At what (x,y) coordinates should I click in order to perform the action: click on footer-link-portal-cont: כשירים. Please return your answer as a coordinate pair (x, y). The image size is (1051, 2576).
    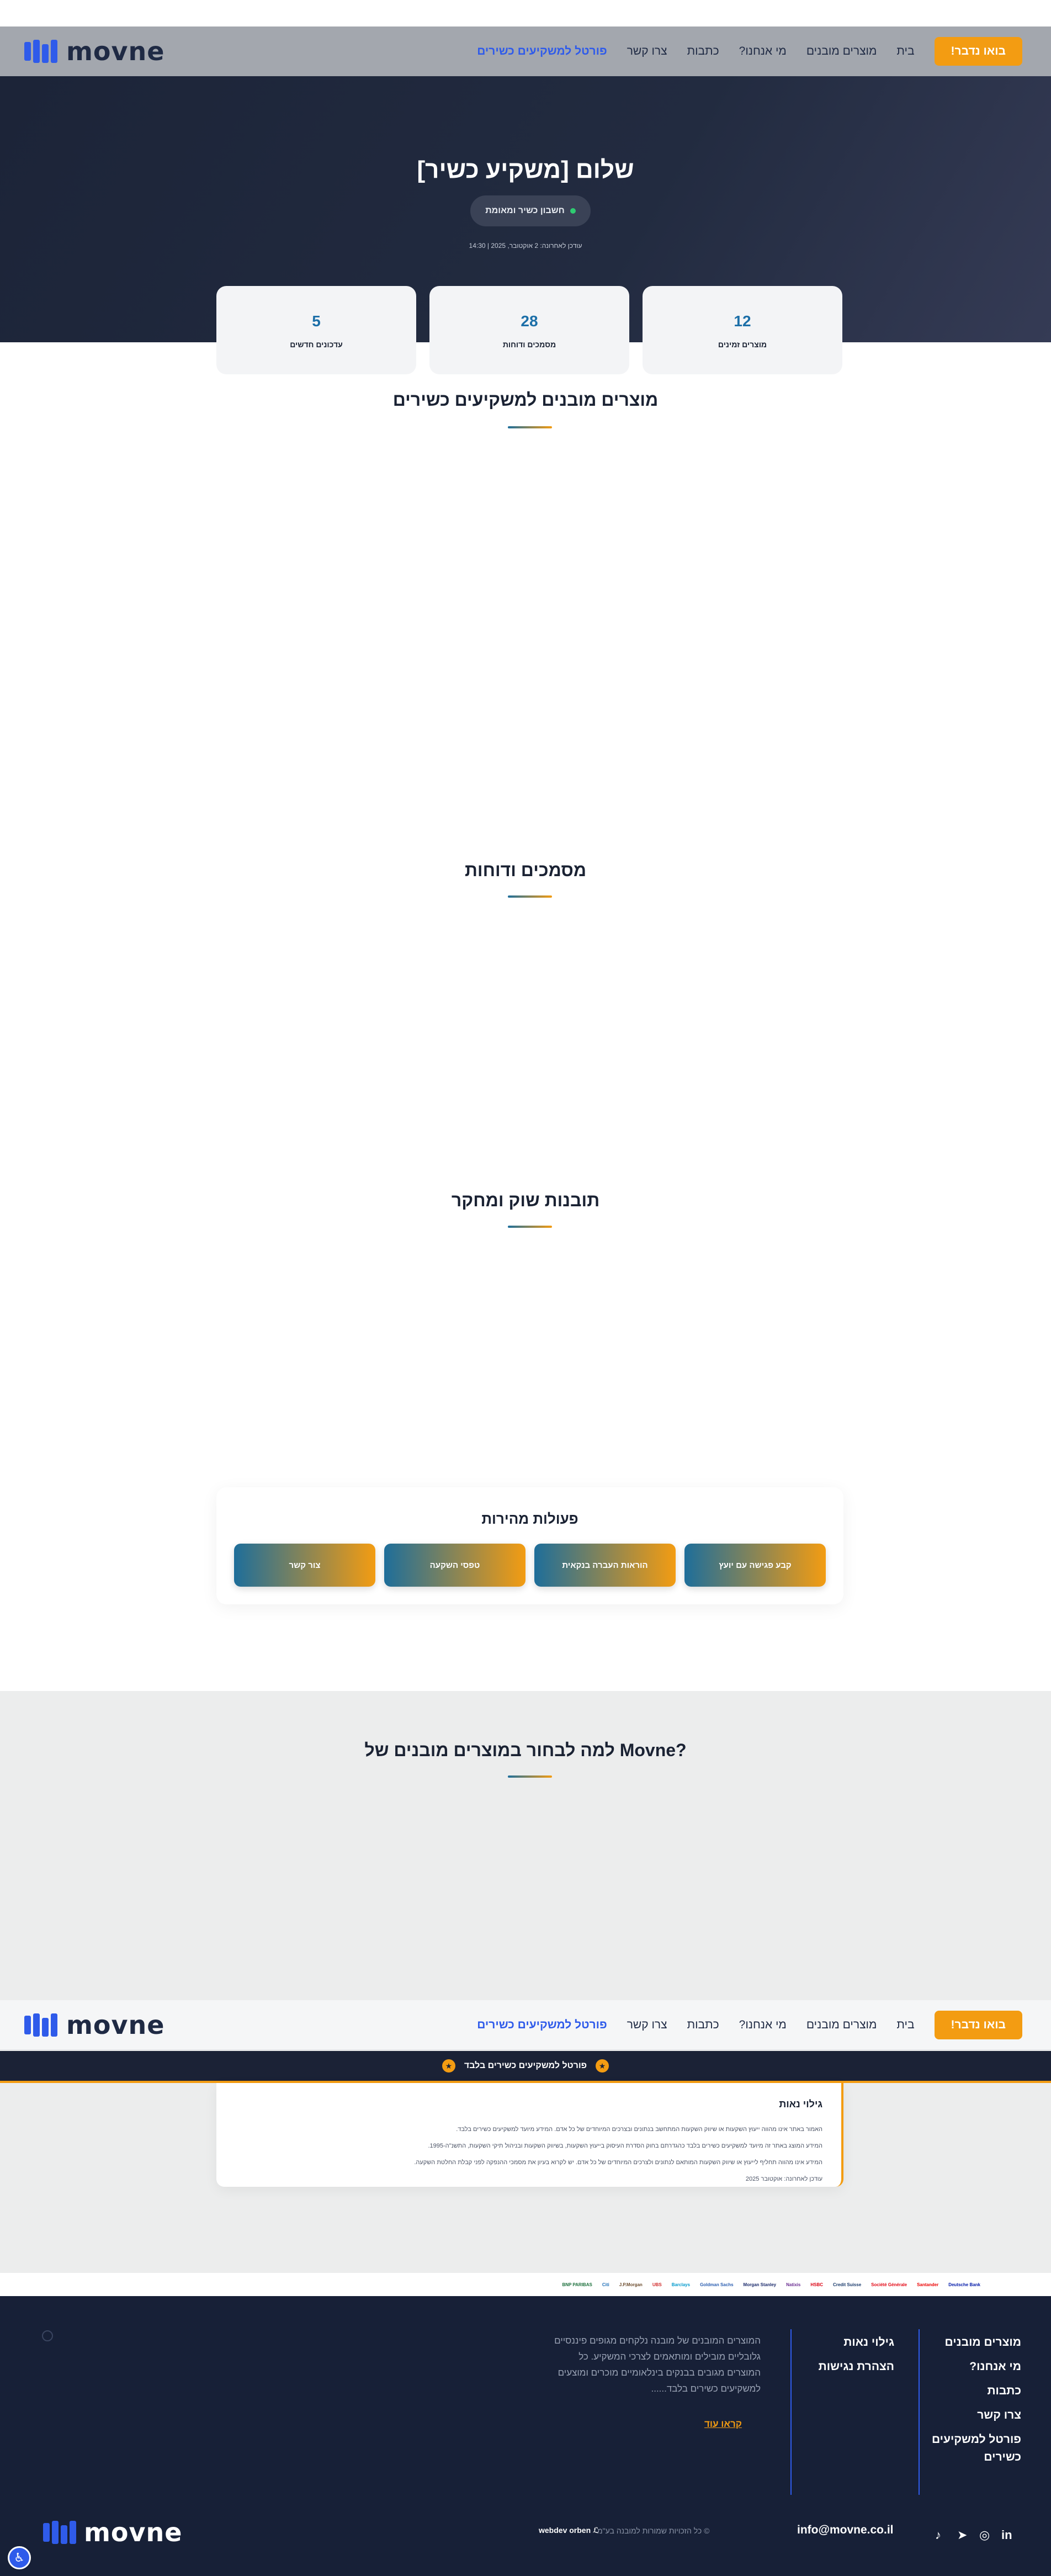
    Looking at the image, I should click on (972, 2457).